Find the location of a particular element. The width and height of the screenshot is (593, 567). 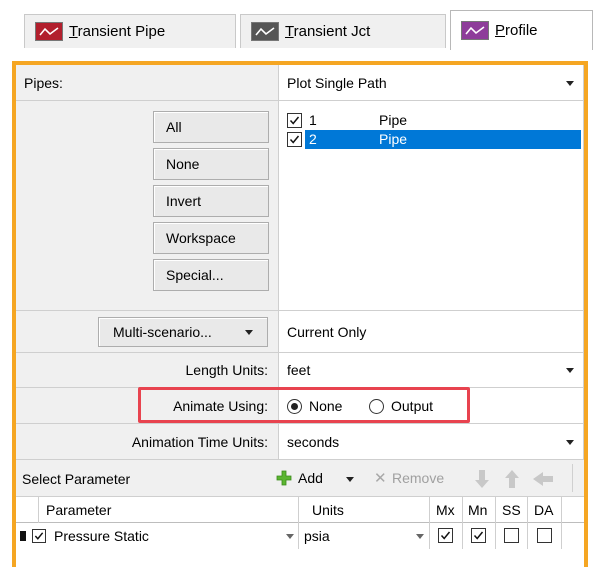

add-button: Add is located at coordinates (320, 479).